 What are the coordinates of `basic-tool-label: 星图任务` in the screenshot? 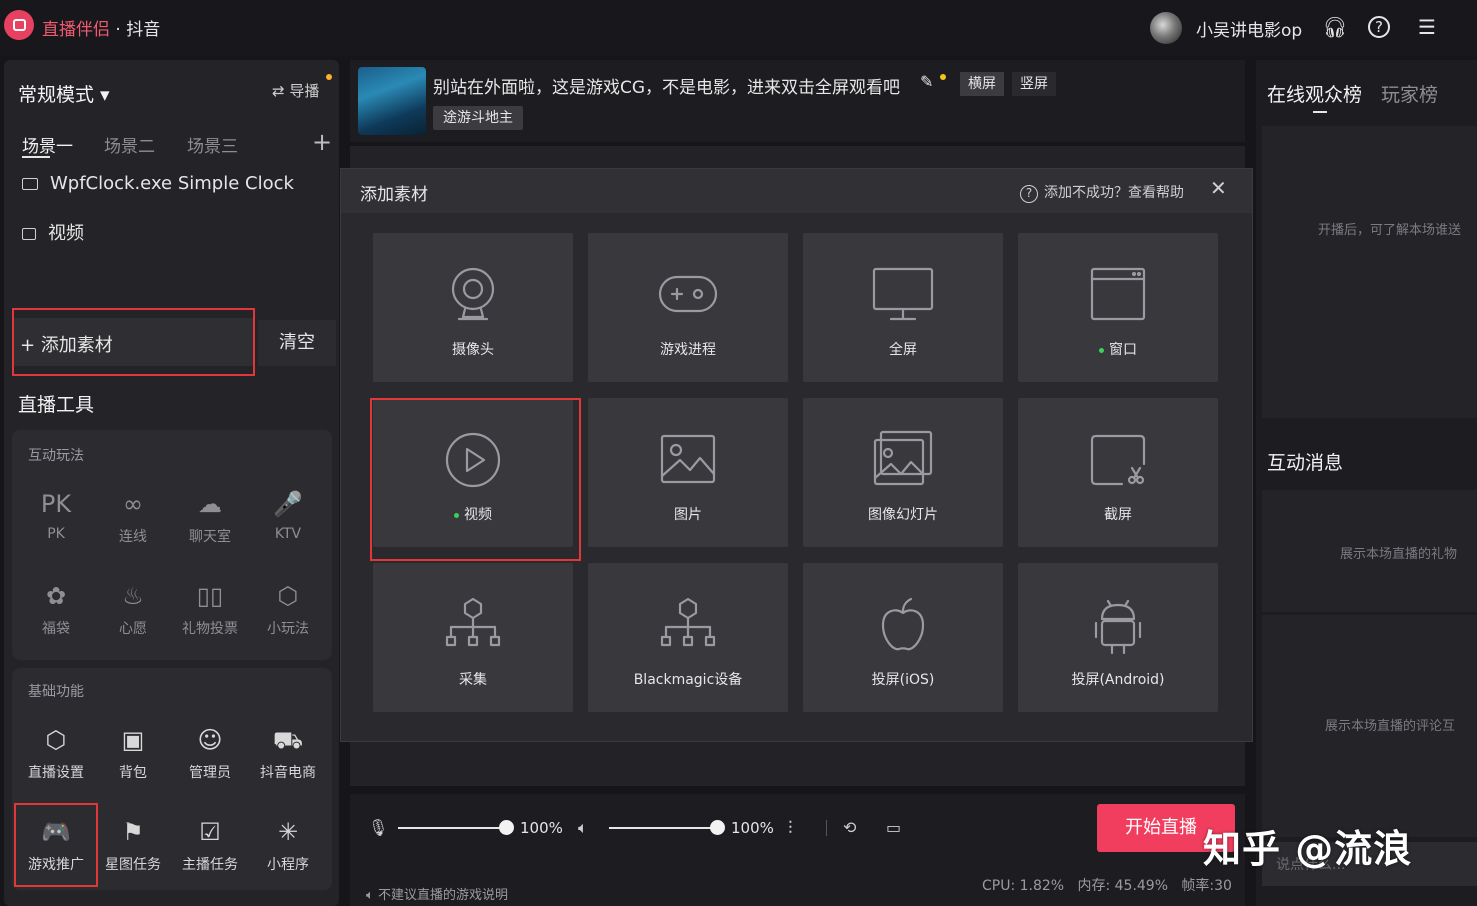 It's located at (133, 865).